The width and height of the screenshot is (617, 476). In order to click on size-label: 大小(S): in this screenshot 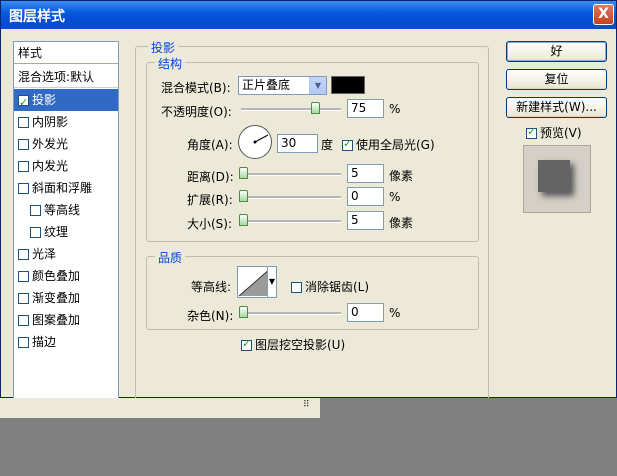, I will do `click(210, 224)`.